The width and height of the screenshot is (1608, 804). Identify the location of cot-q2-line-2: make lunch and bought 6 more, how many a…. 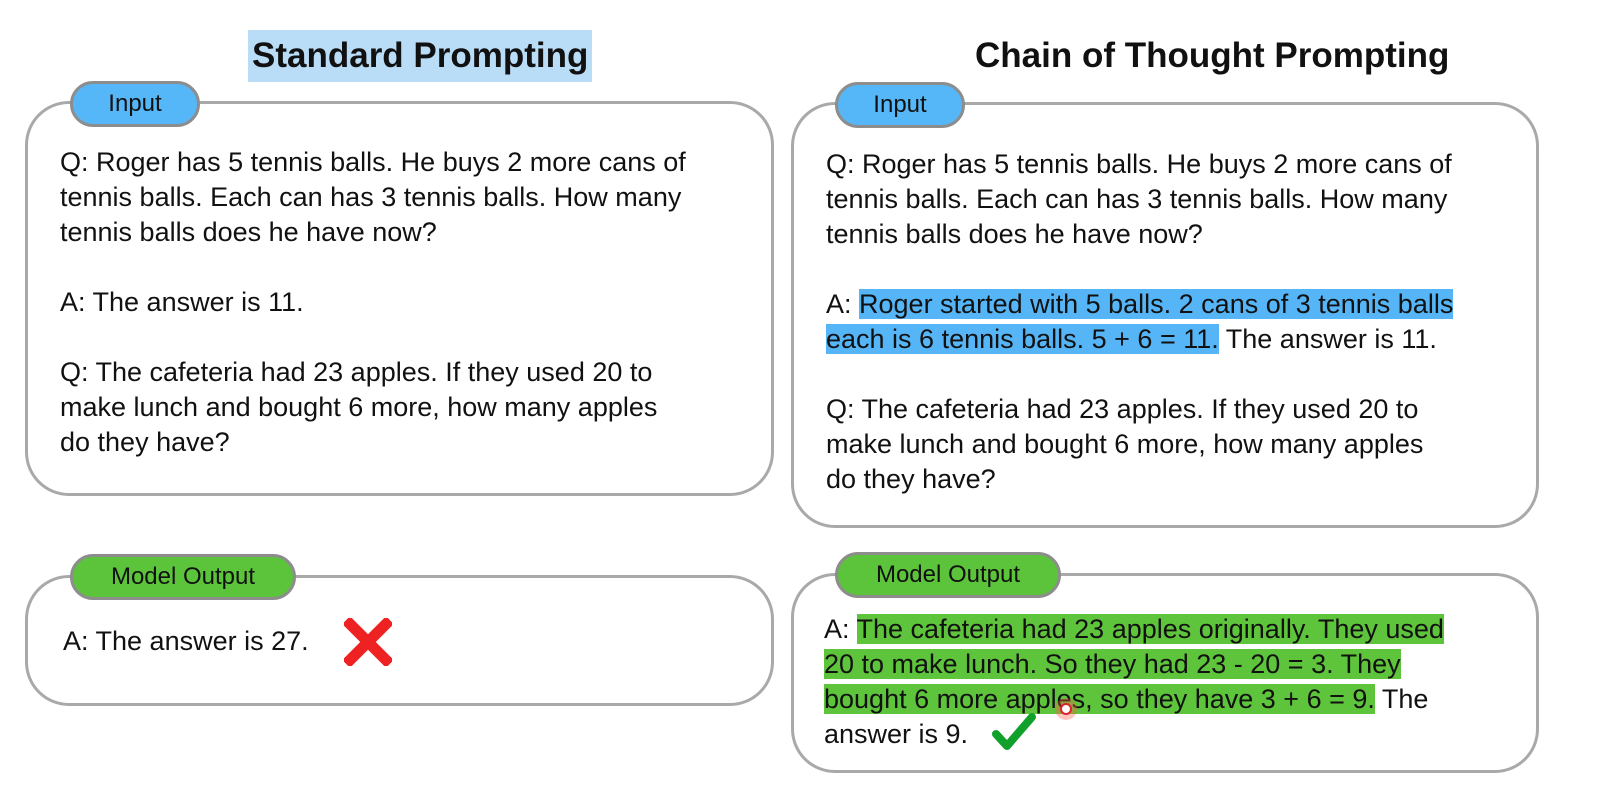
(1125, 444).